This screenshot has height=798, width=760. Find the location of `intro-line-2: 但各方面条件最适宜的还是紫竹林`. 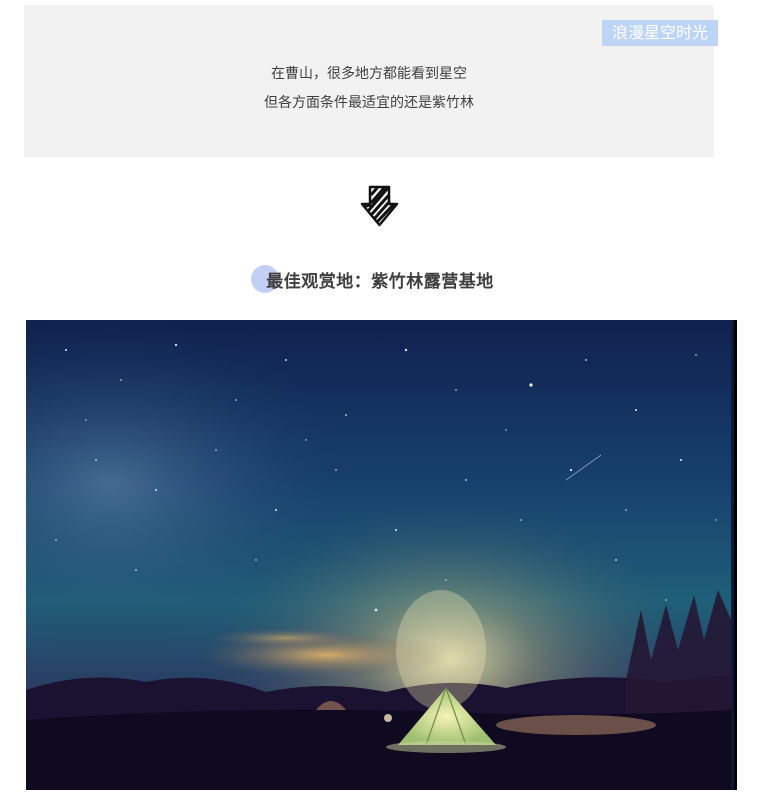

intro-line-2: 但各方面条件最适宜的还是紫竹林 is located at coordinates (369, 103).